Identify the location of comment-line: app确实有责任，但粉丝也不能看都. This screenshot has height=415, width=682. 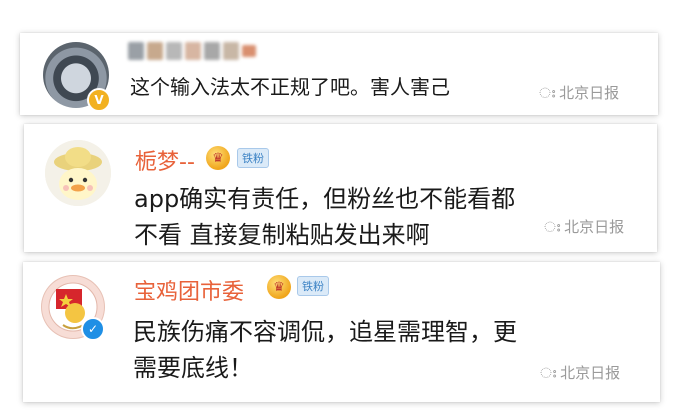
(325, 199).